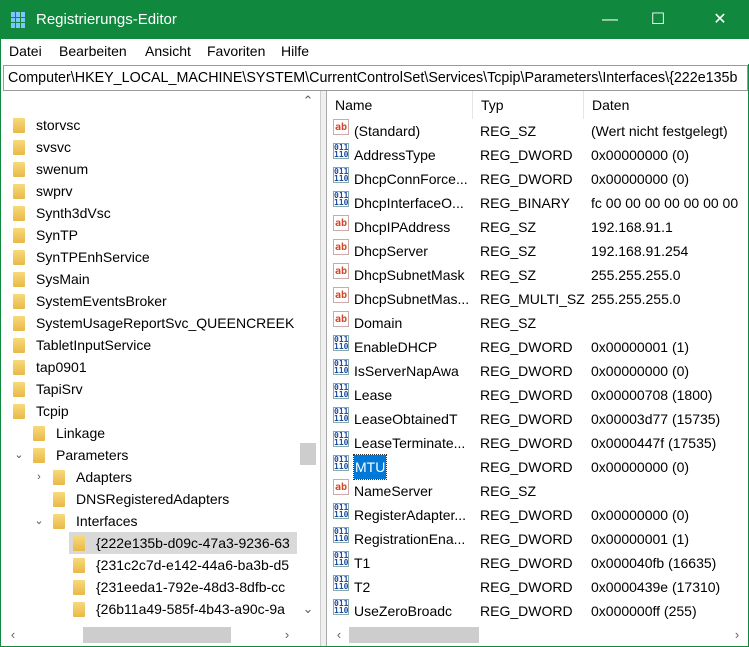 The width and height of the screenshot is (749, 647). Describe the element at coordinates (636, 299) in the screenshot. I see `value-data: 255.255.255.0` at that location.